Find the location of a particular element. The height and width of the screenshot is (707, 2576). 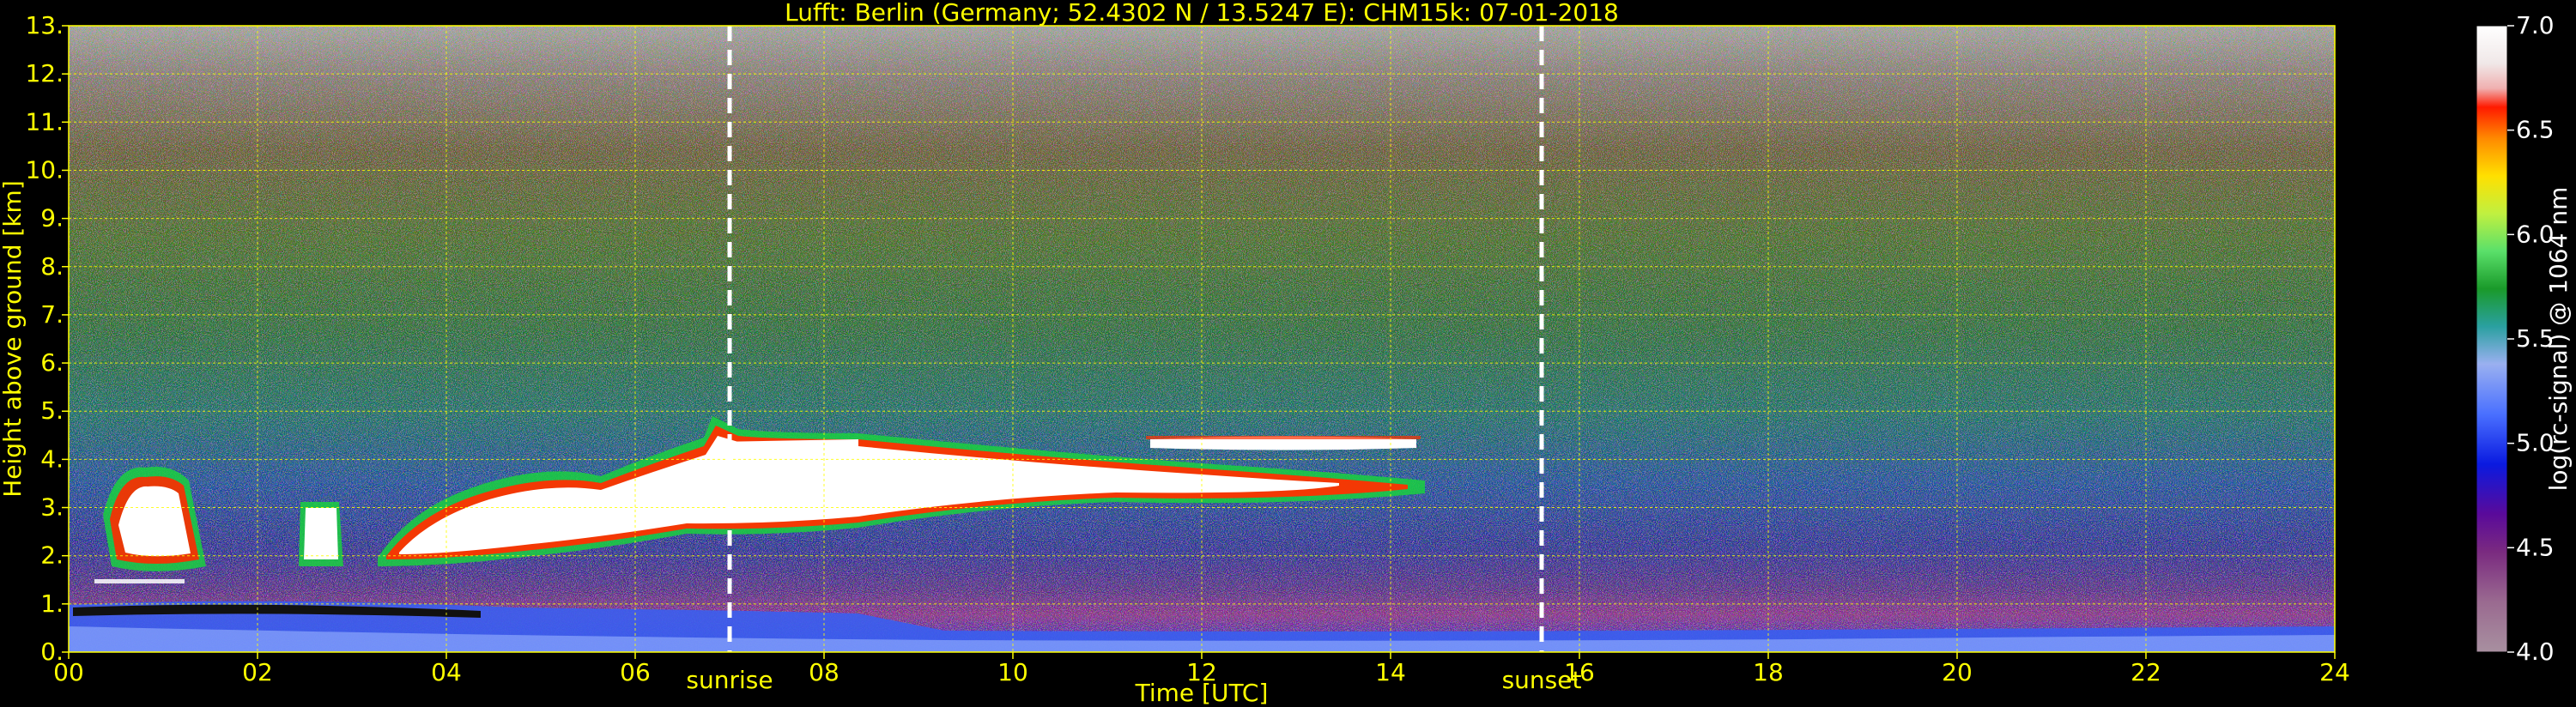

colorbar-tick-label: 4.5 is located at coordinates (2535, 547).